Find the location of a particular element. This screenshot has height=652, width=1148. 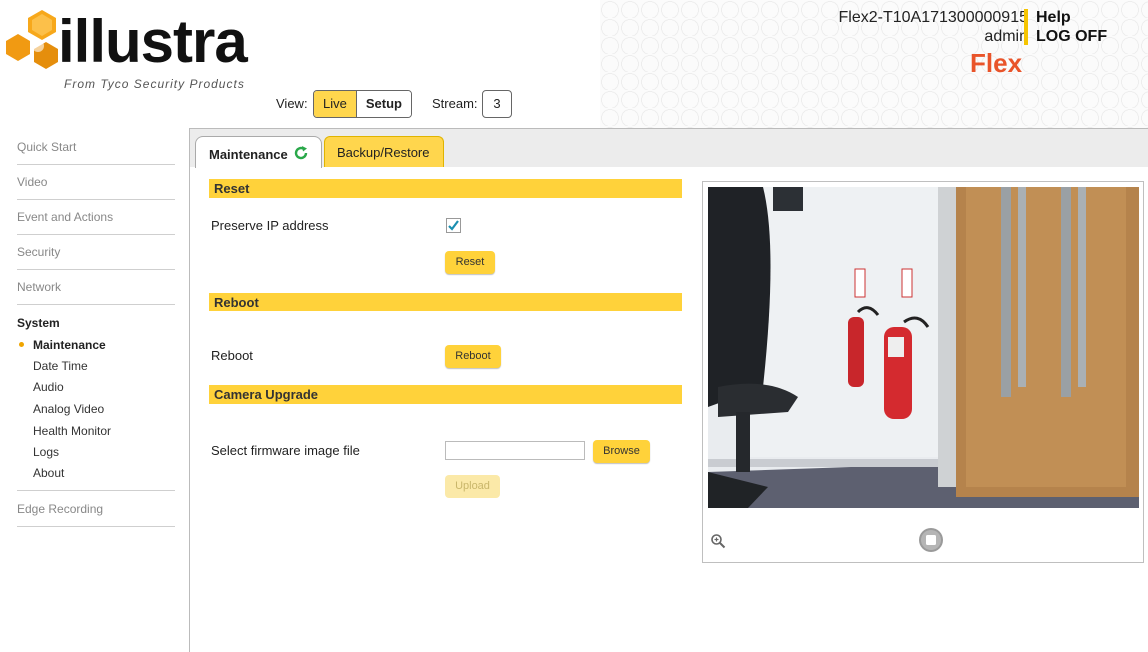

sidebar-subitem-logs: Logs is located at coordinates (46, 452).